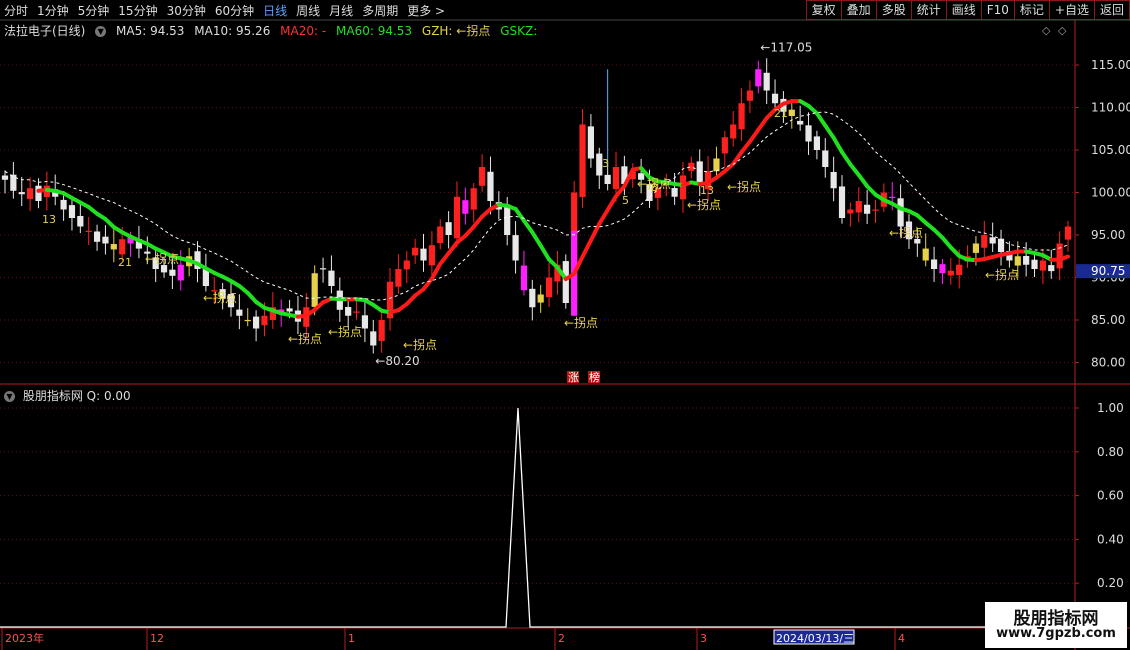 The width and height of the screenshot is (1130, 650). Describe the element at coordinates (1062, 30) in the screenshot. I see `diamond-icon: ◇` at that location.